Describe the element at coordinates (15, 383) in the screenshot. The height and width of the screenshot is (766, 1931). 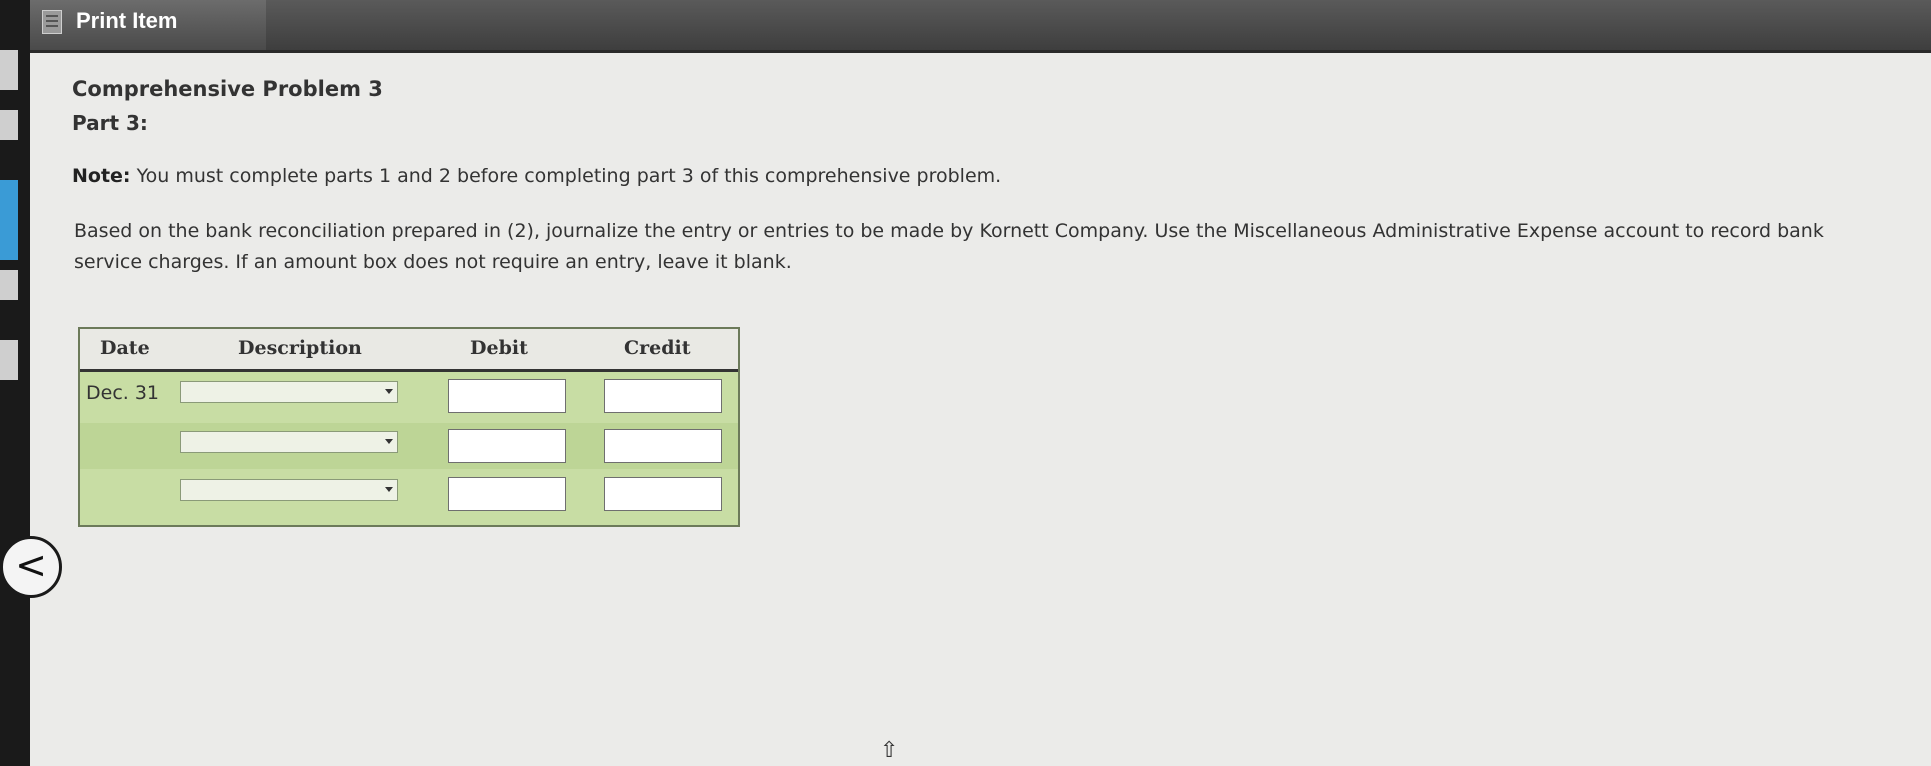
I see `left-sidebar-strip` at that location.